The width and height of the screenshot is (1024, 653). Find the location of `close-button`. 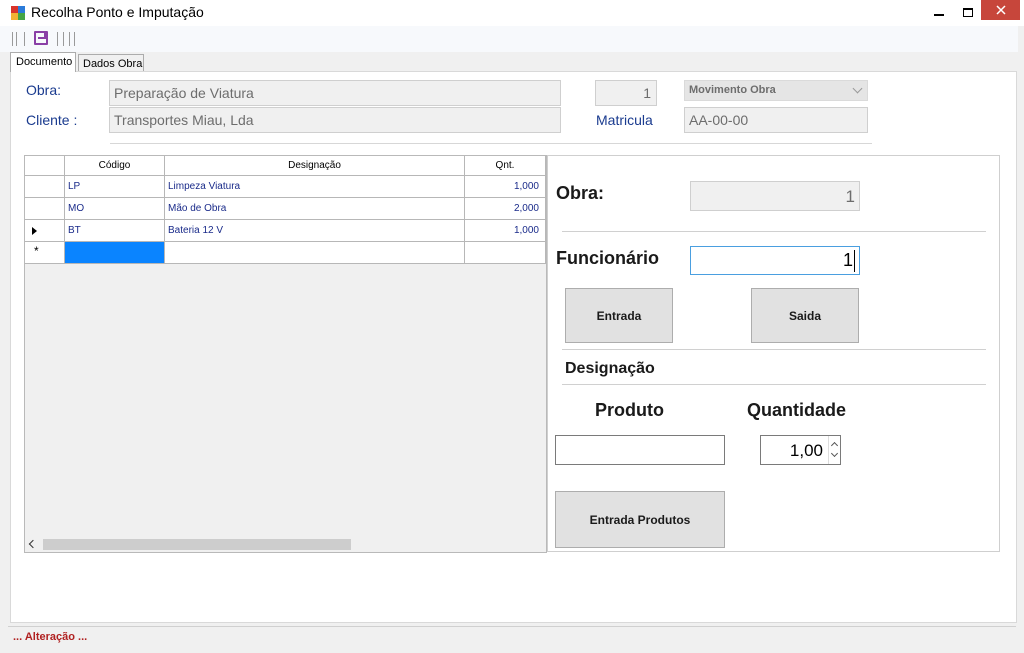

close-button is located at coordinates (1000, 10).